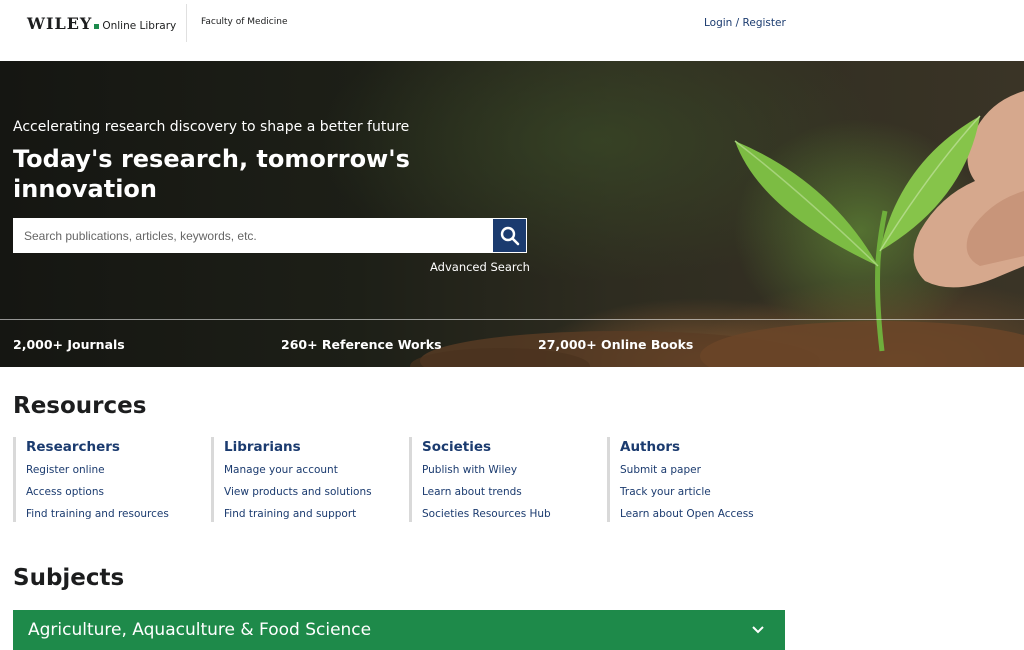  What do you see at coordinates (211, 174) in the screenshot?
I see `hero-title: Today's research, tomorrow's innovation` at bounding box center [211, 174].